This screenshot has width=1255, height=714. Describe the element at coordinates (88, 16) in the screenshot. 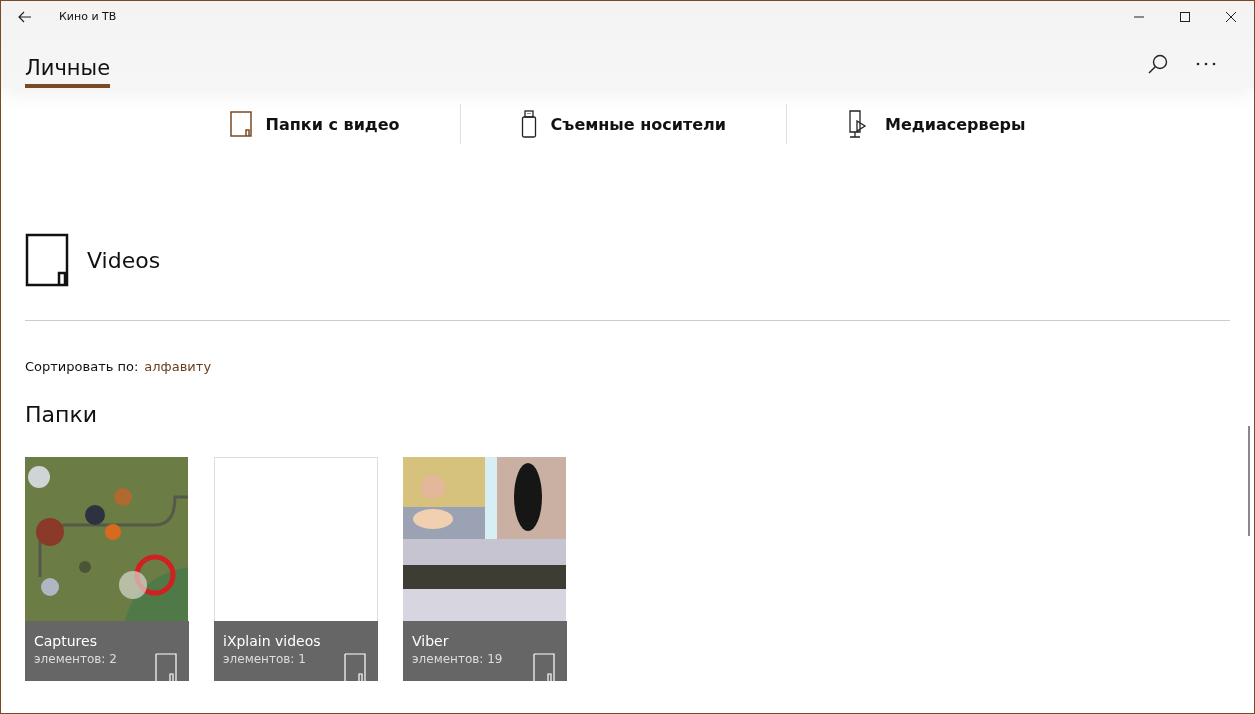

I see `window-title: Кино и ТВ` at that location.